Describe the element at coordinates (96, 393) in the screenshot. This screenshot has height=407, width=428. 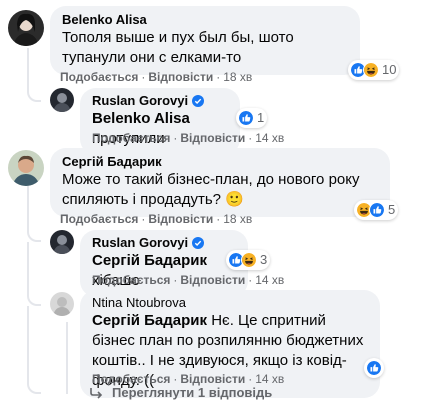
I see `reply-arrow-icon` at that location.